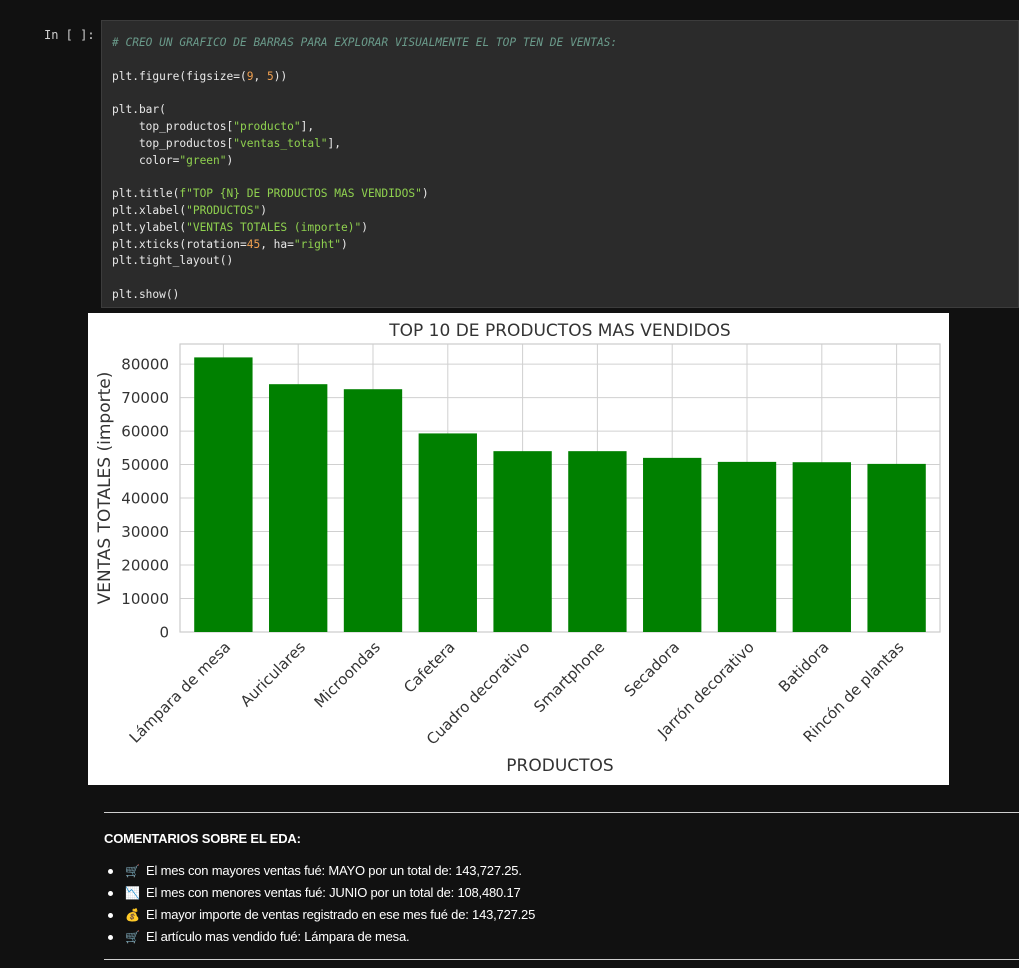 The width and height of the screenshot is (1019, 968). What do you see at coordinates (173, 261) in the screenshot?
I see `code-line: plt.tight_layout()` at bounding box center [173, 261].